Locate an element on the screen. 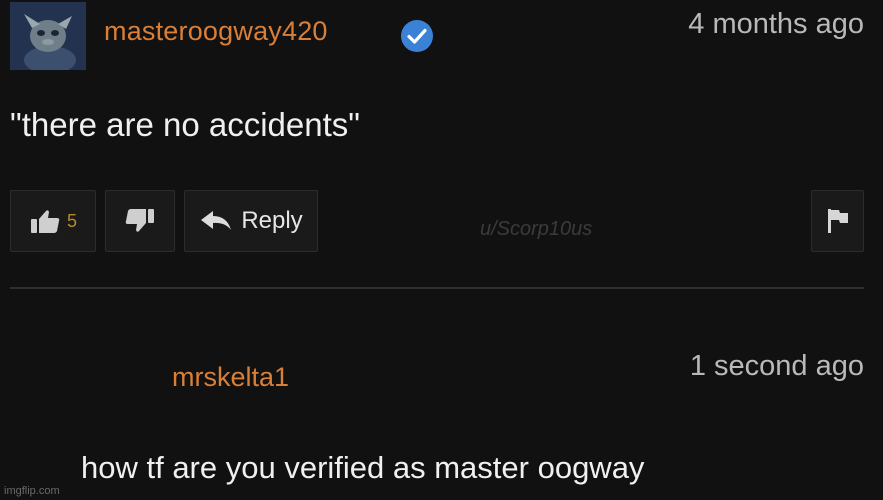 This screenshot has width=883, height=500. comment-timestamp: 4 months ago is located at coordinates (776, 24).